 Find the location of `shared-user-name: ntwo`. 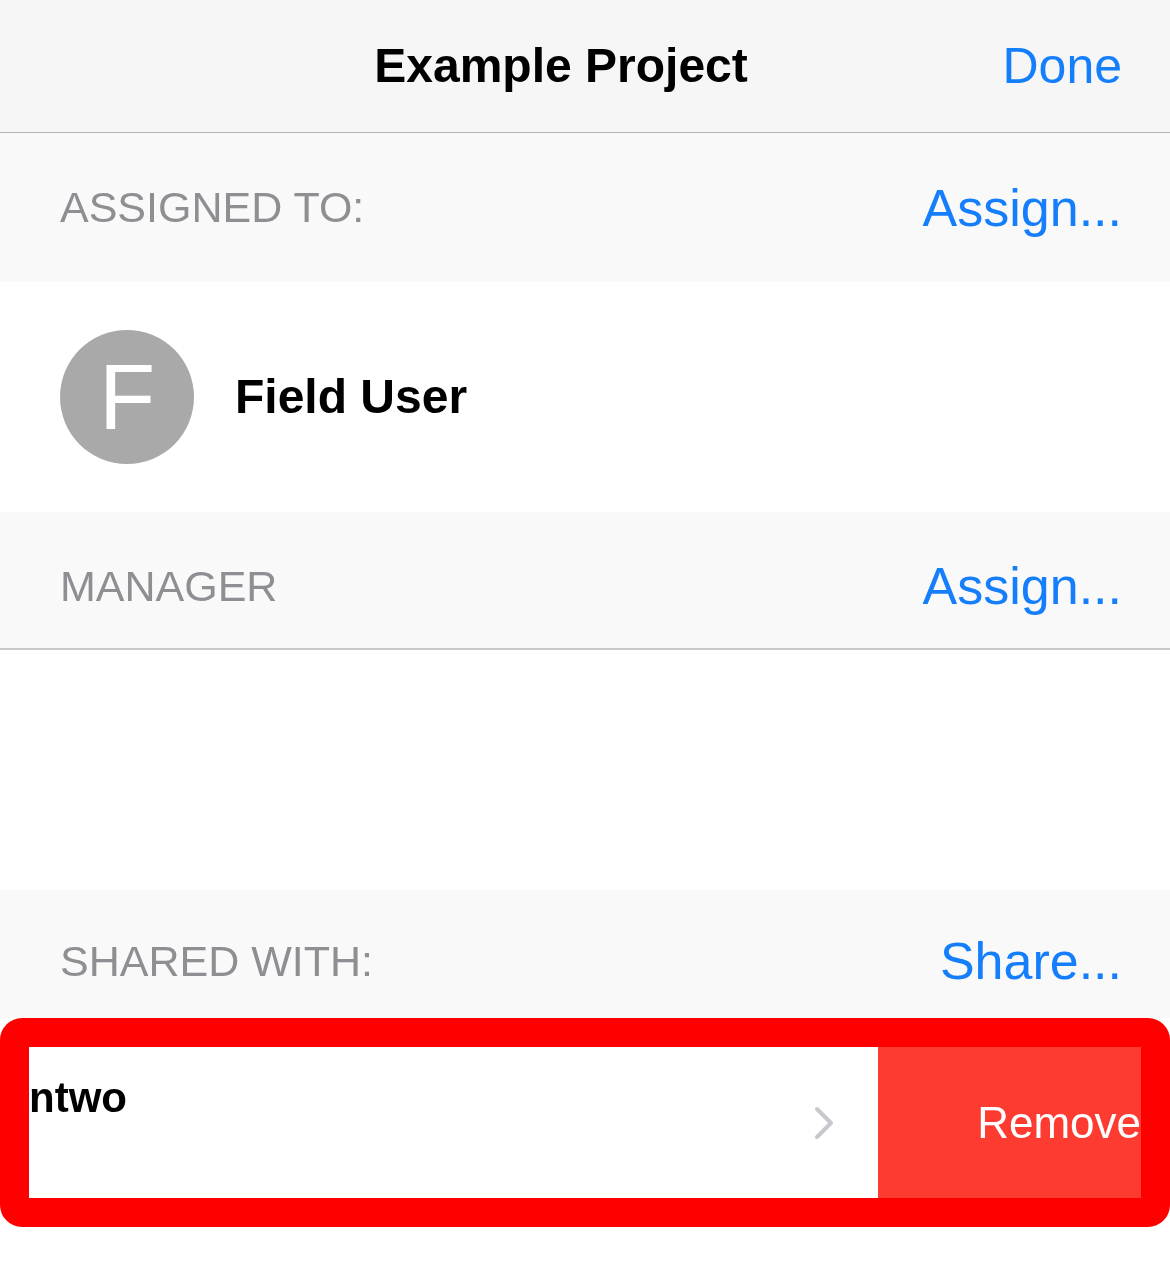

shared-user-name: ntwo is located at coordinates (78, 1098).